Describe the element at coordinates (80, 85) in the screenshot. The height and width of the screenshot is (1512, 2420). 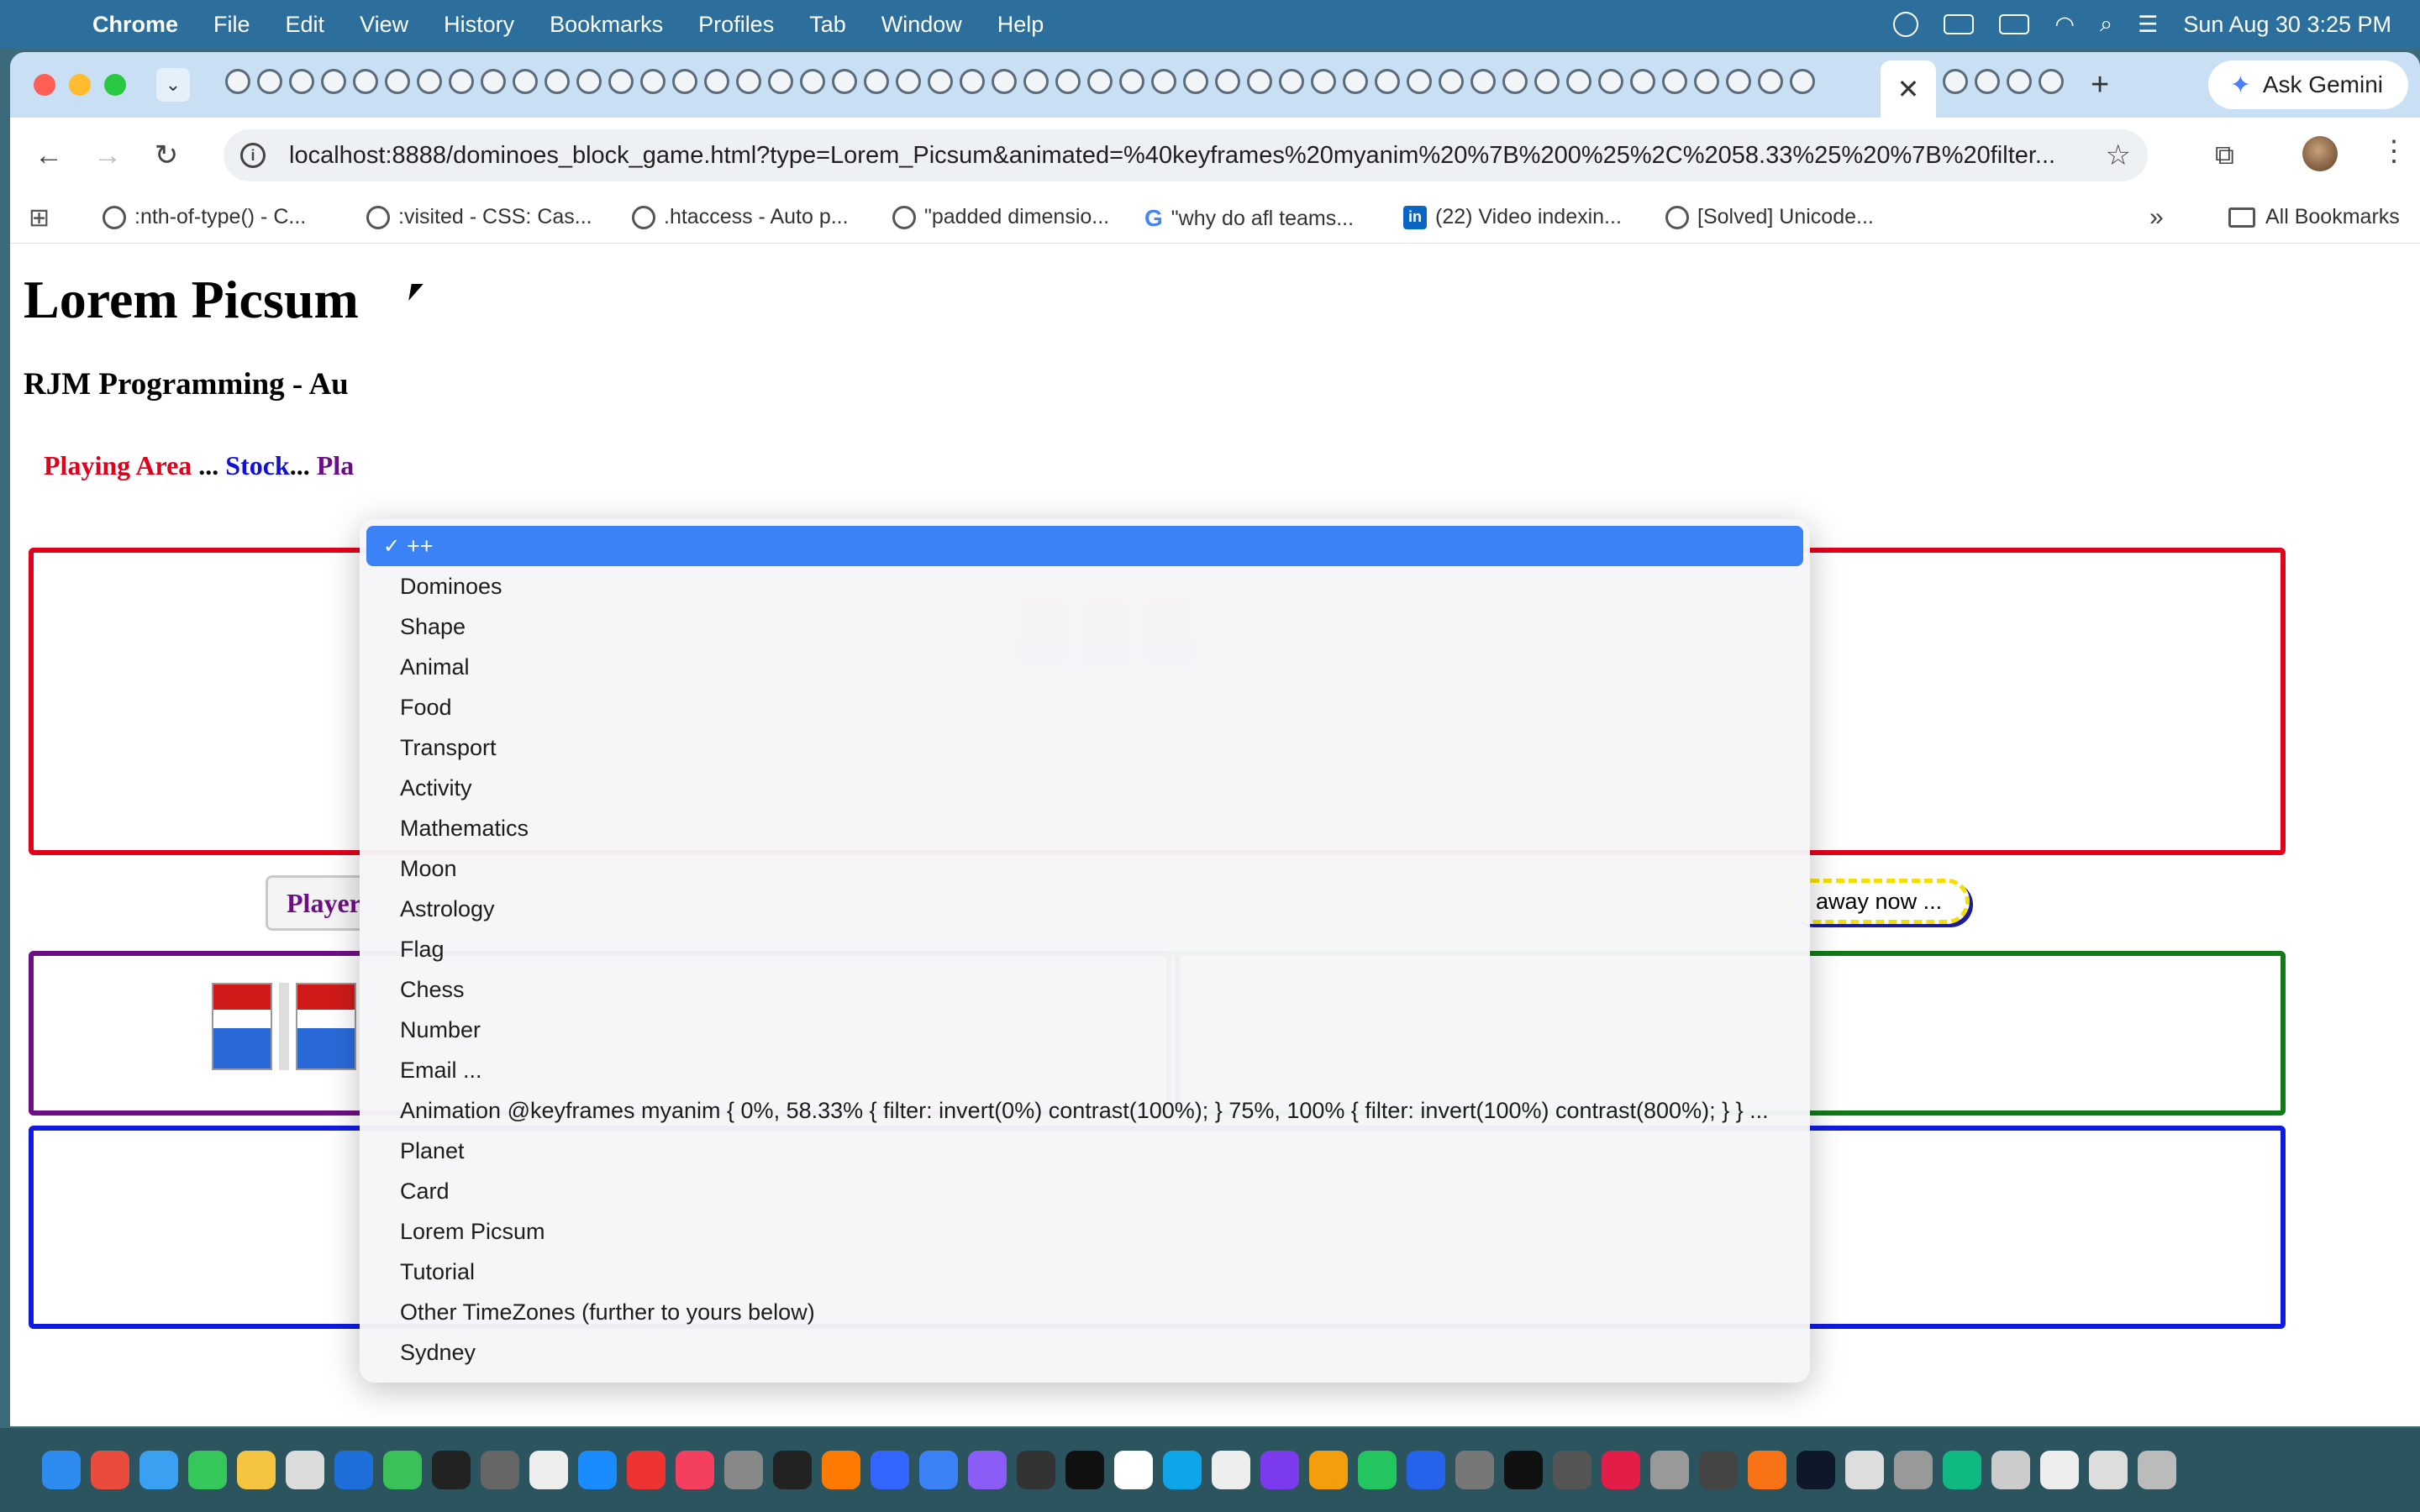
I see `minimize-window-button` at that location.